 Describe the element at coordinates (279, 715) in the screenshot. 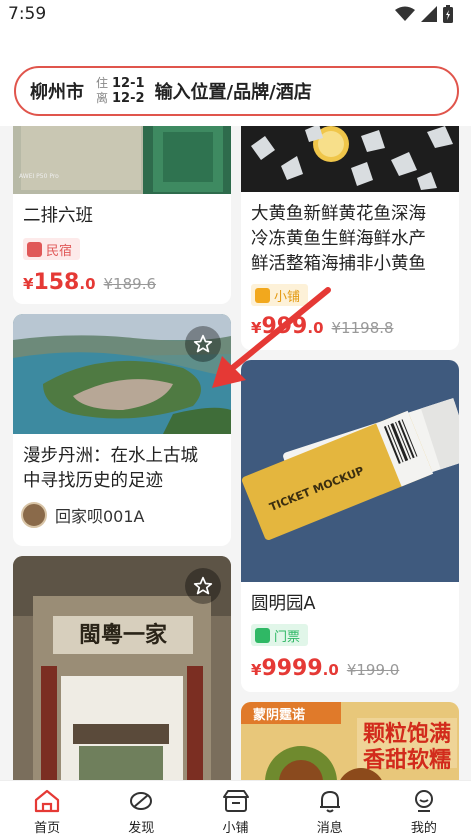

I see `chestnut-brand: 蒙阴霆诺` at that location.